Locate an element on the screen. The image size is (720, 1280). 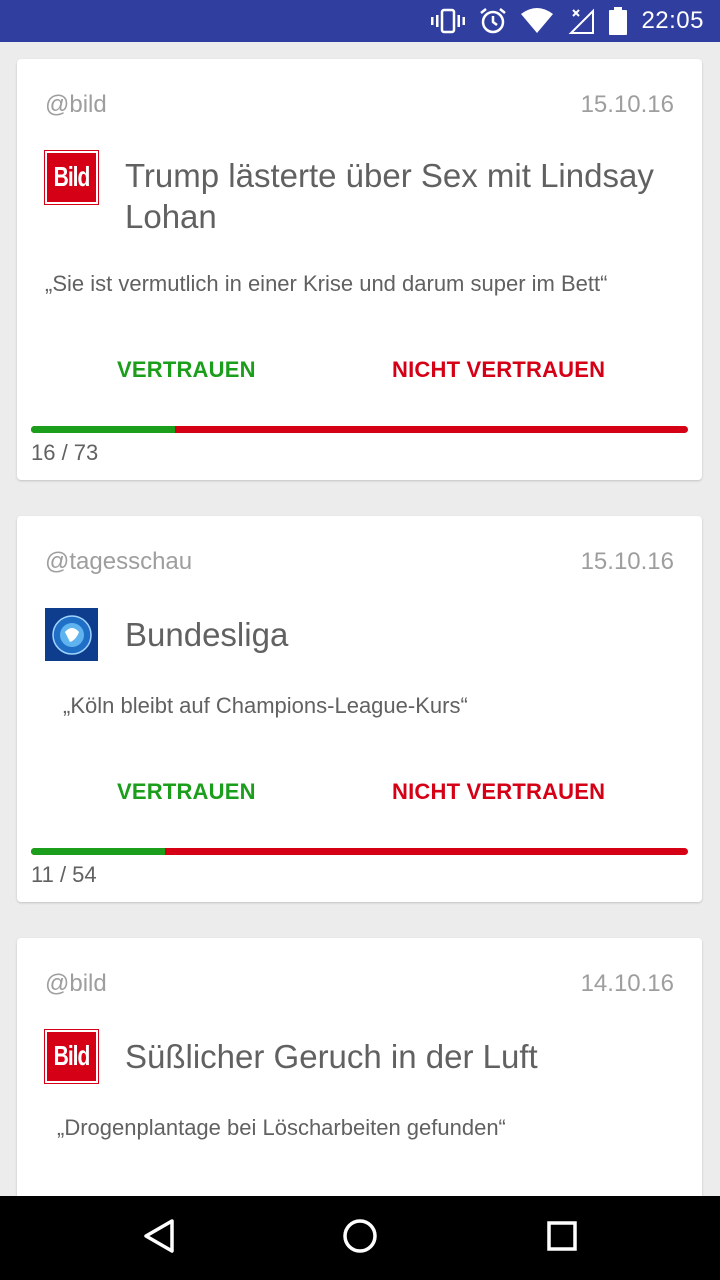
home-icon is located at coordinates (360, 1238).